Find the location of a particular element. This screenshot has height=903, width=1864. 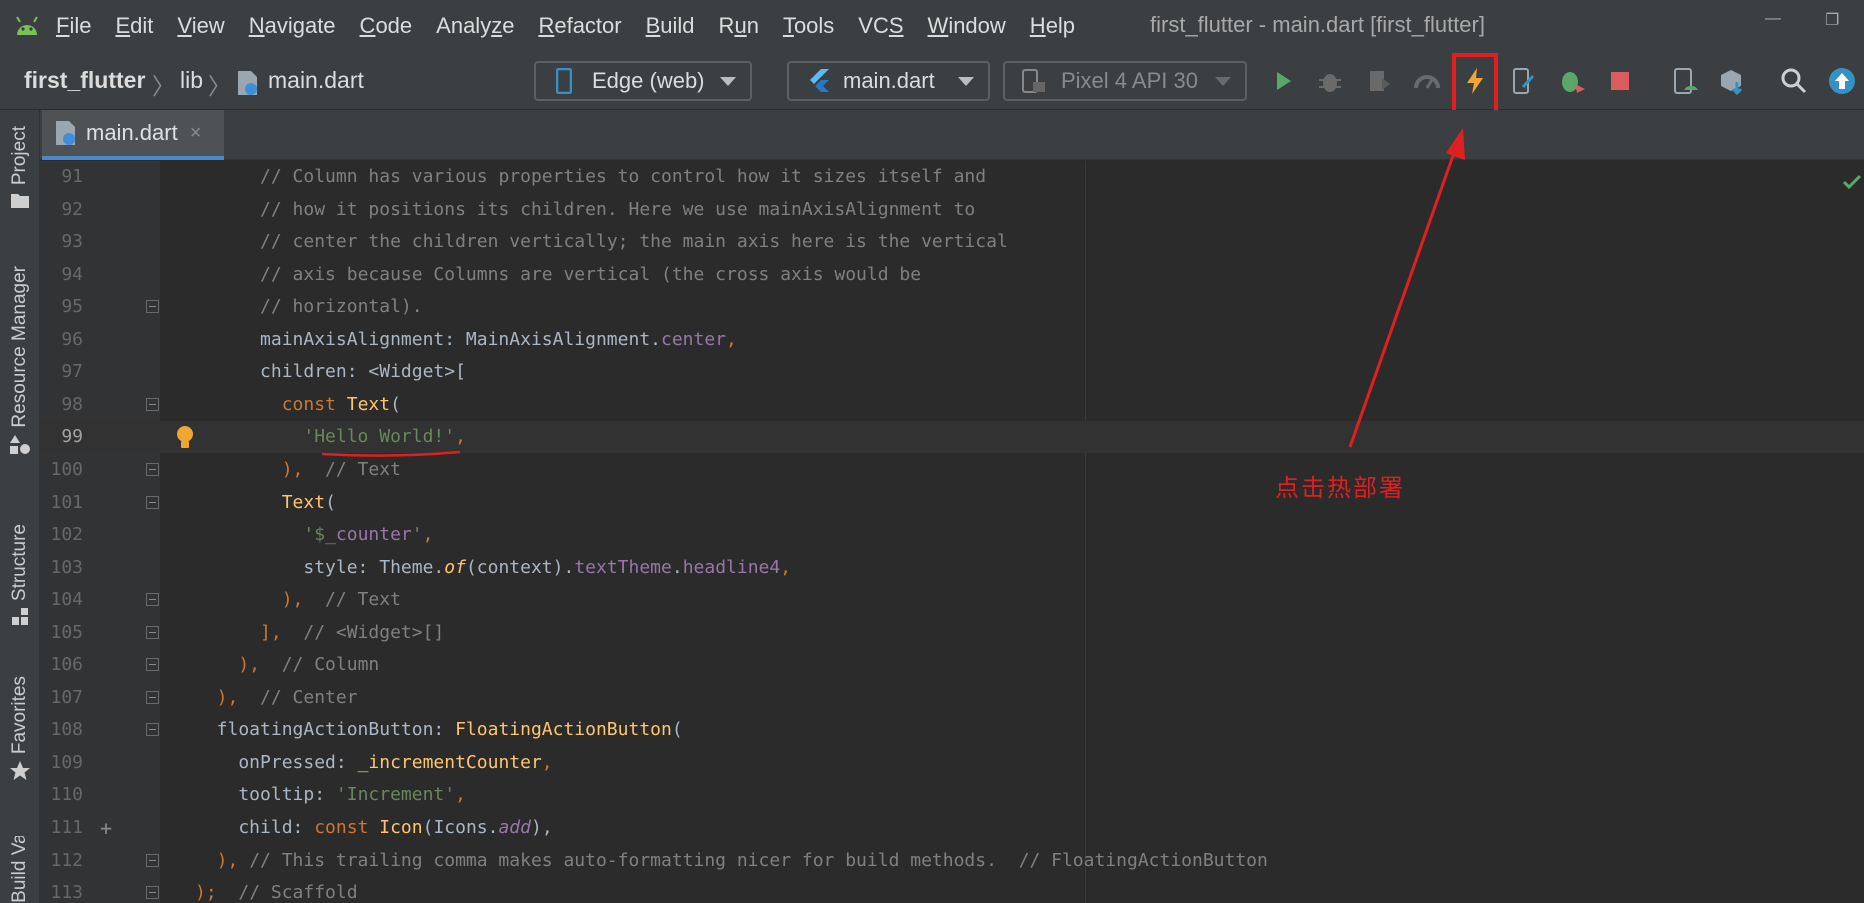

menu-item: Refactor is located at coordinates (579, 26).